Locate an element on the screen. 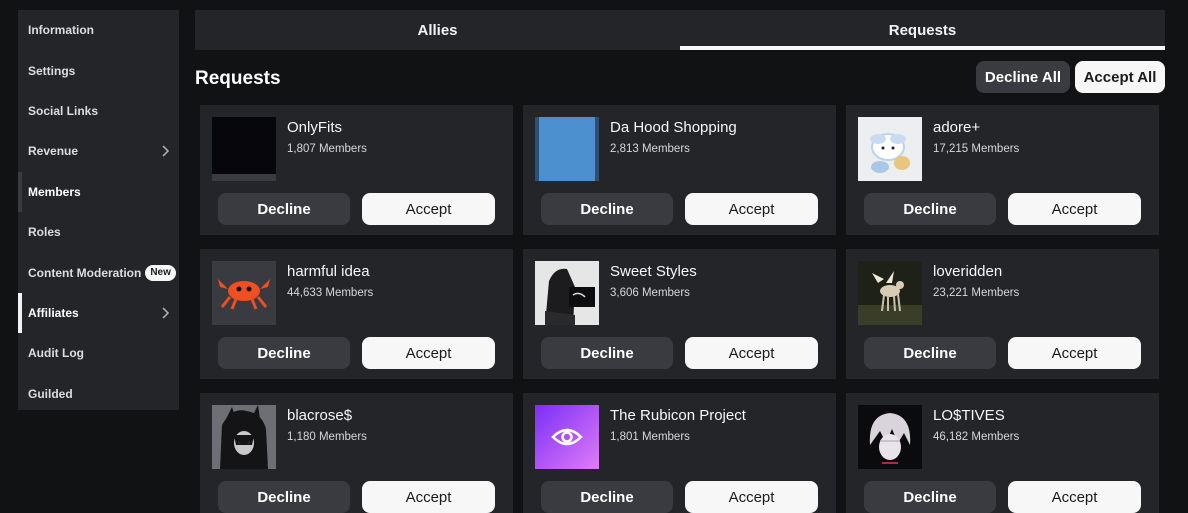 Image resolution: width=1188 pixels, height=513 pixels. sidebar-item-label: Affiliates is located at coordinates (53, 312).